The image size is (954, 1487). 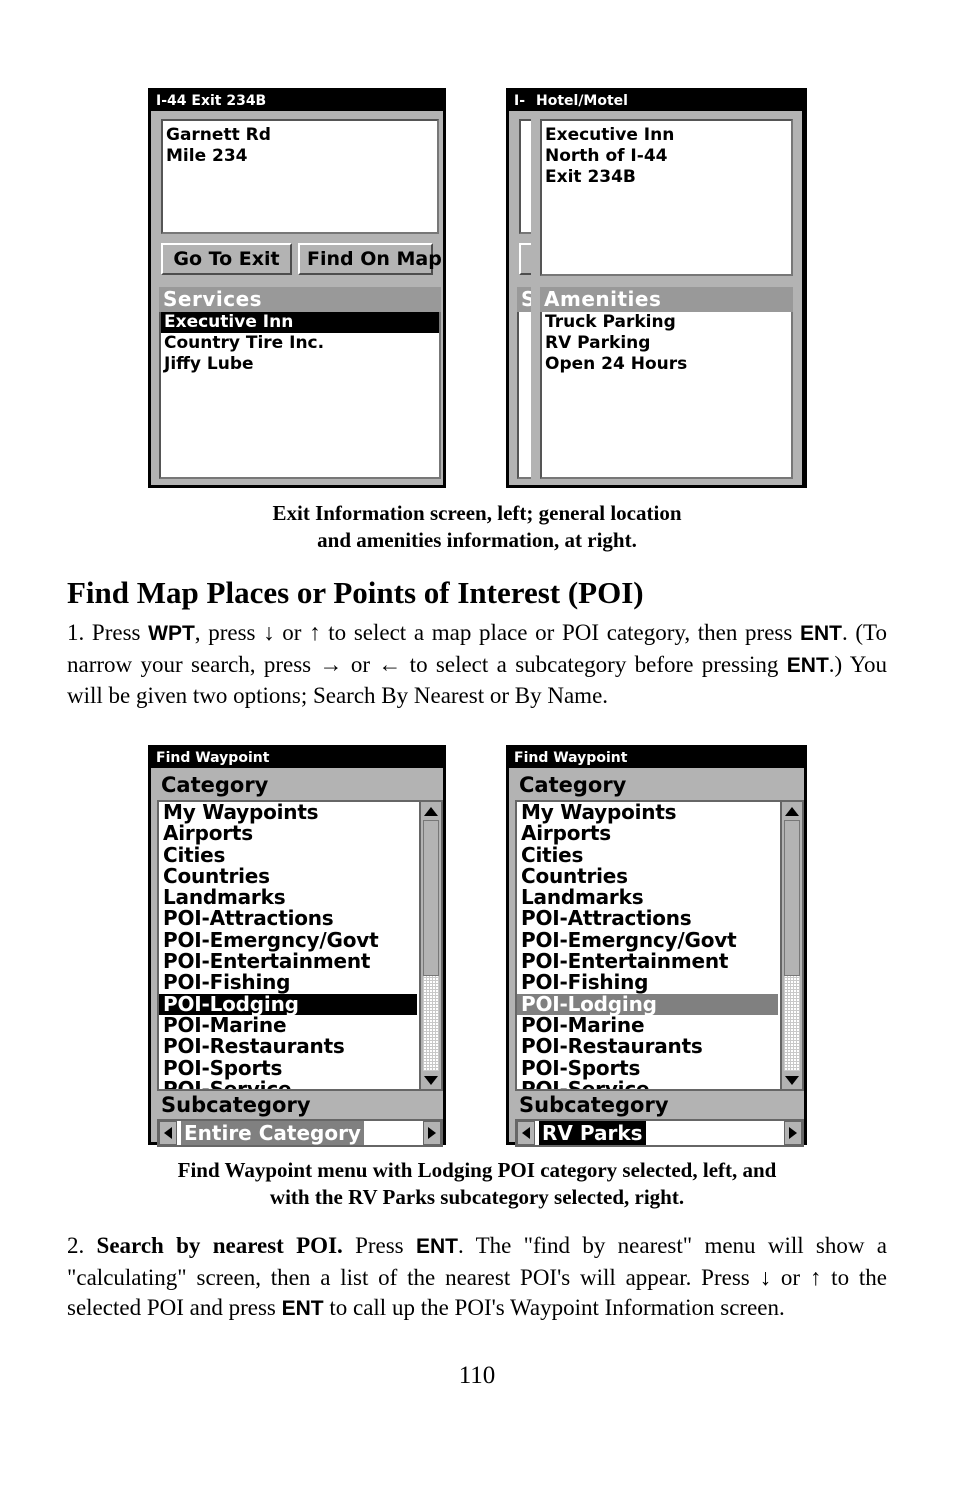 What do you see at coordinates (108, 632) in the screenshot?
I see `para-text: 1. Press` at bounding box center [108, 632].